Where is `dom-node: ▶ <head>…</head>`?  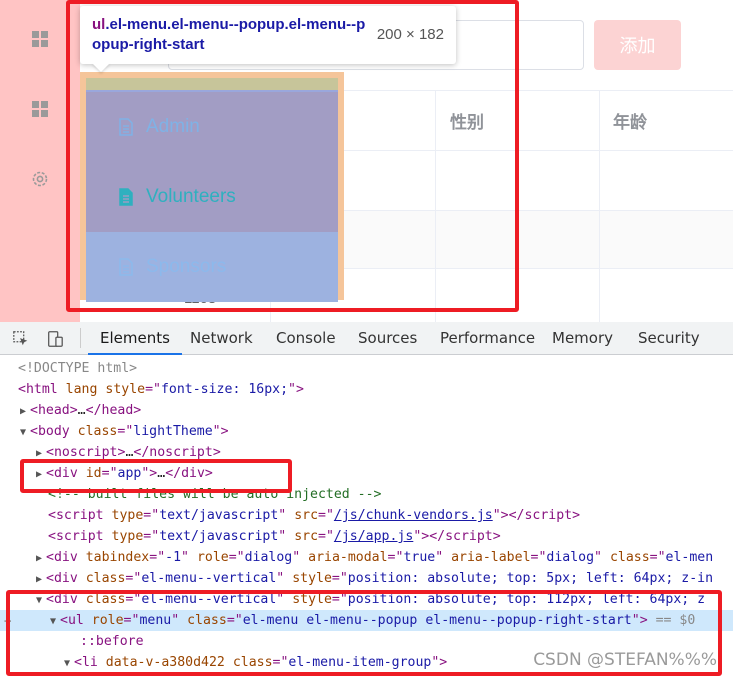 dom-node: ▶ <head>…</head> is located at coordinates (366, 410).